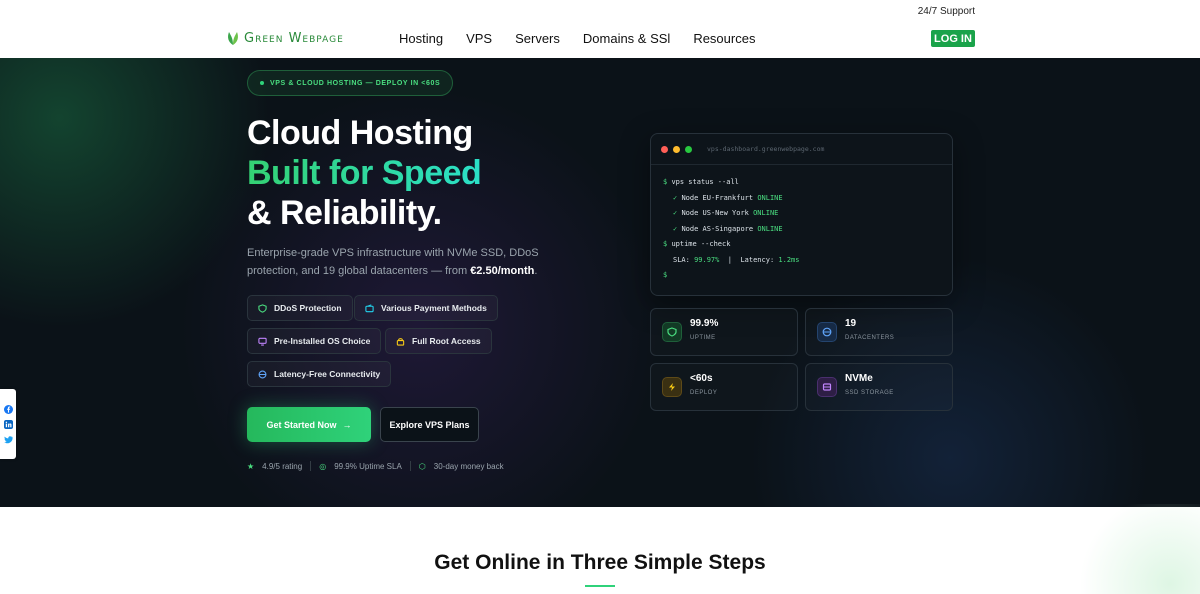  Describe the element at coordinates (479, 38) in the screenshot. I see `nav-vps: VPS` at that location.